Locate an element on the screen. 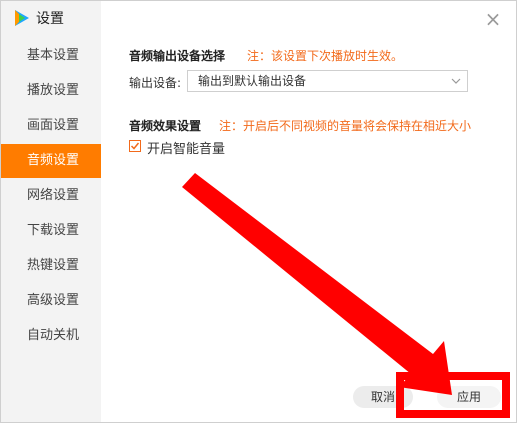  title-bar: 设置 is located at coordinates (51, 20).